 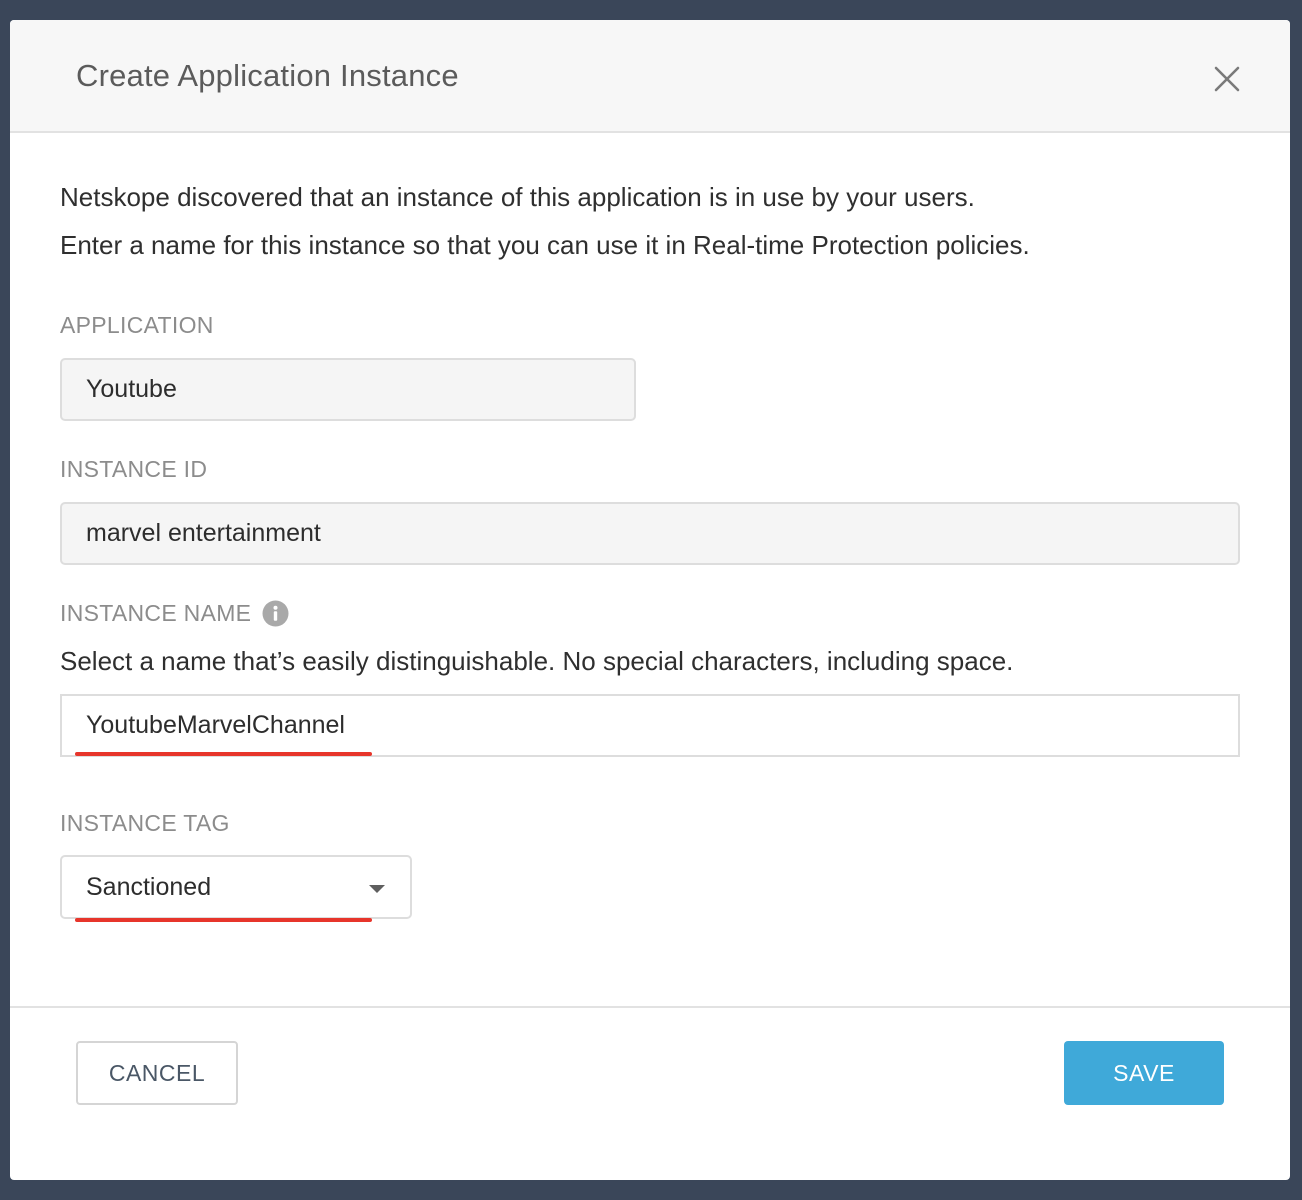 What do you see at coordinates (145, 823) in the screenshot?
I see `instance-tag-label: INSTANCE TAG` at bounding box center [145, 823].